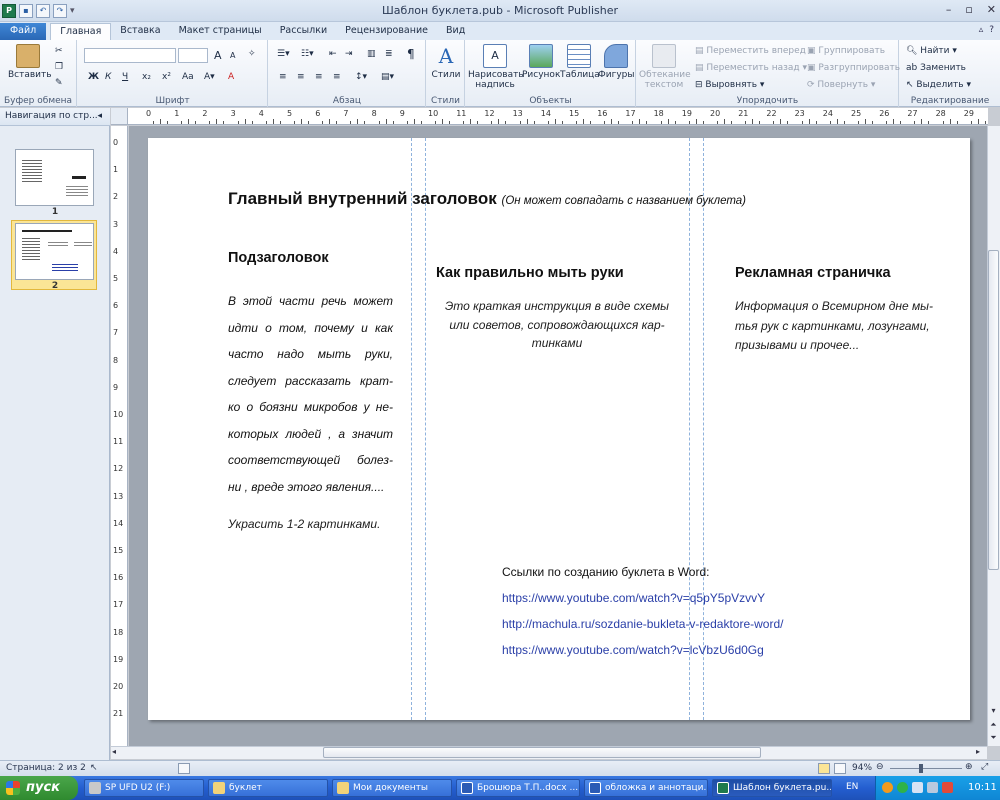  Describe the element at coordinates (319, 77) in the screenshot. I see `align-right-icon: ≡` at that location.